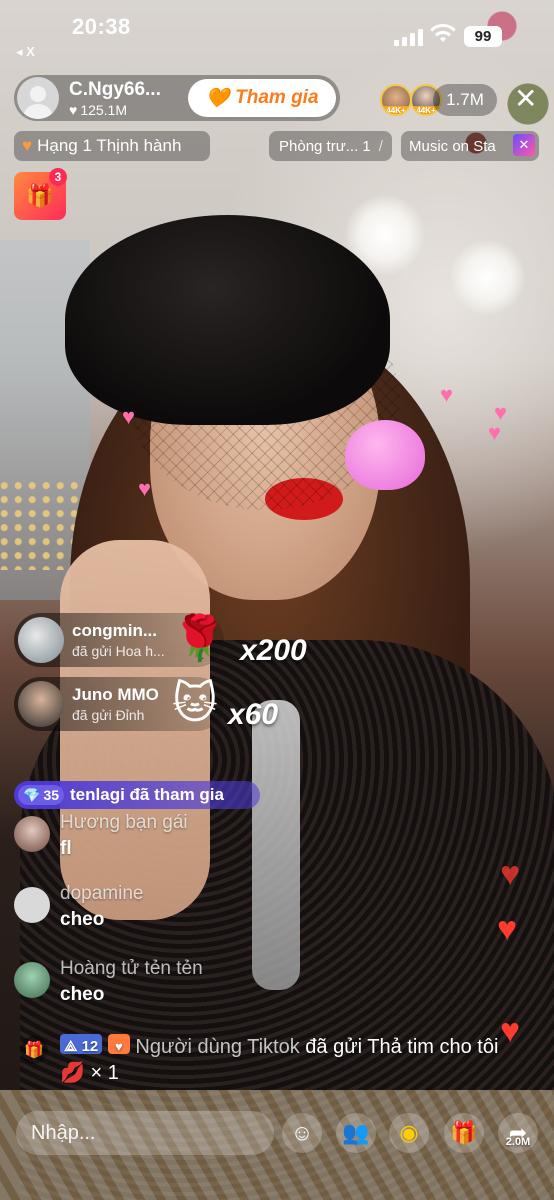 The image size is (554, 1200). What do you see at coordinates (525, 99) in the screenshot?
I see `close-icon: ✕` at bounding box center [525, 99].